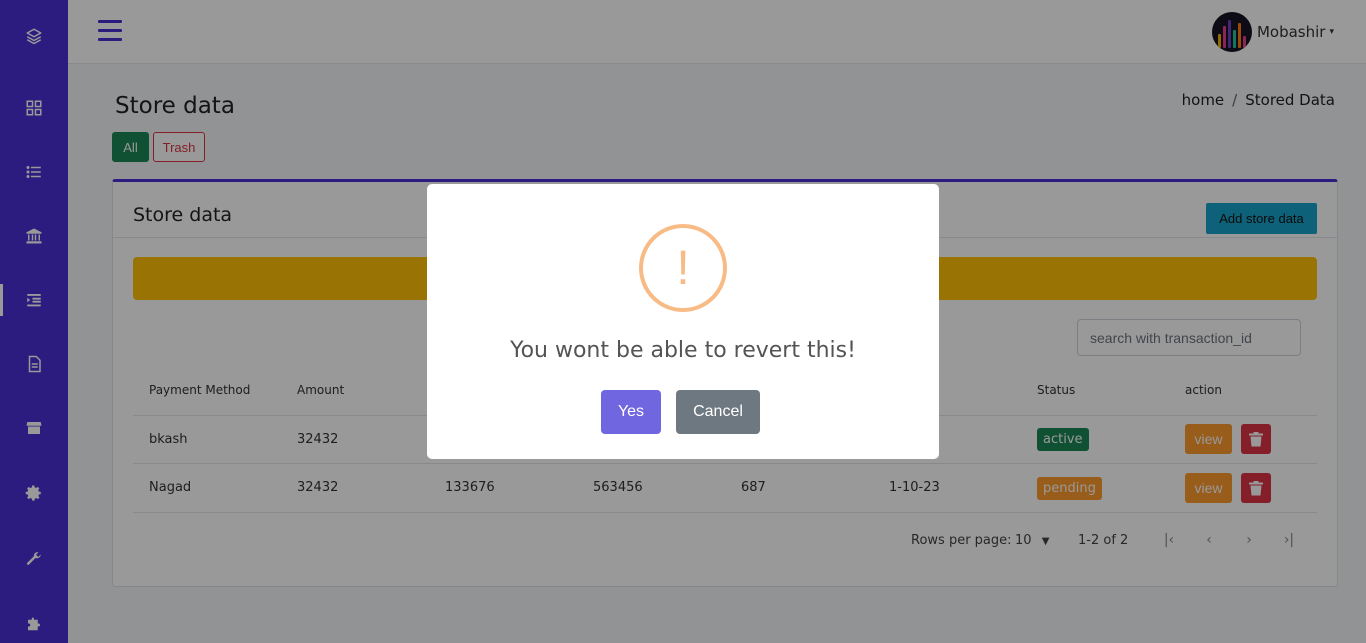 The image size is (1366, 643). What do you see at coordinates (683, 350) in the screenshot?
I see `dialog-title: You wont be able to revert this!` at bounding box center [683, 350].